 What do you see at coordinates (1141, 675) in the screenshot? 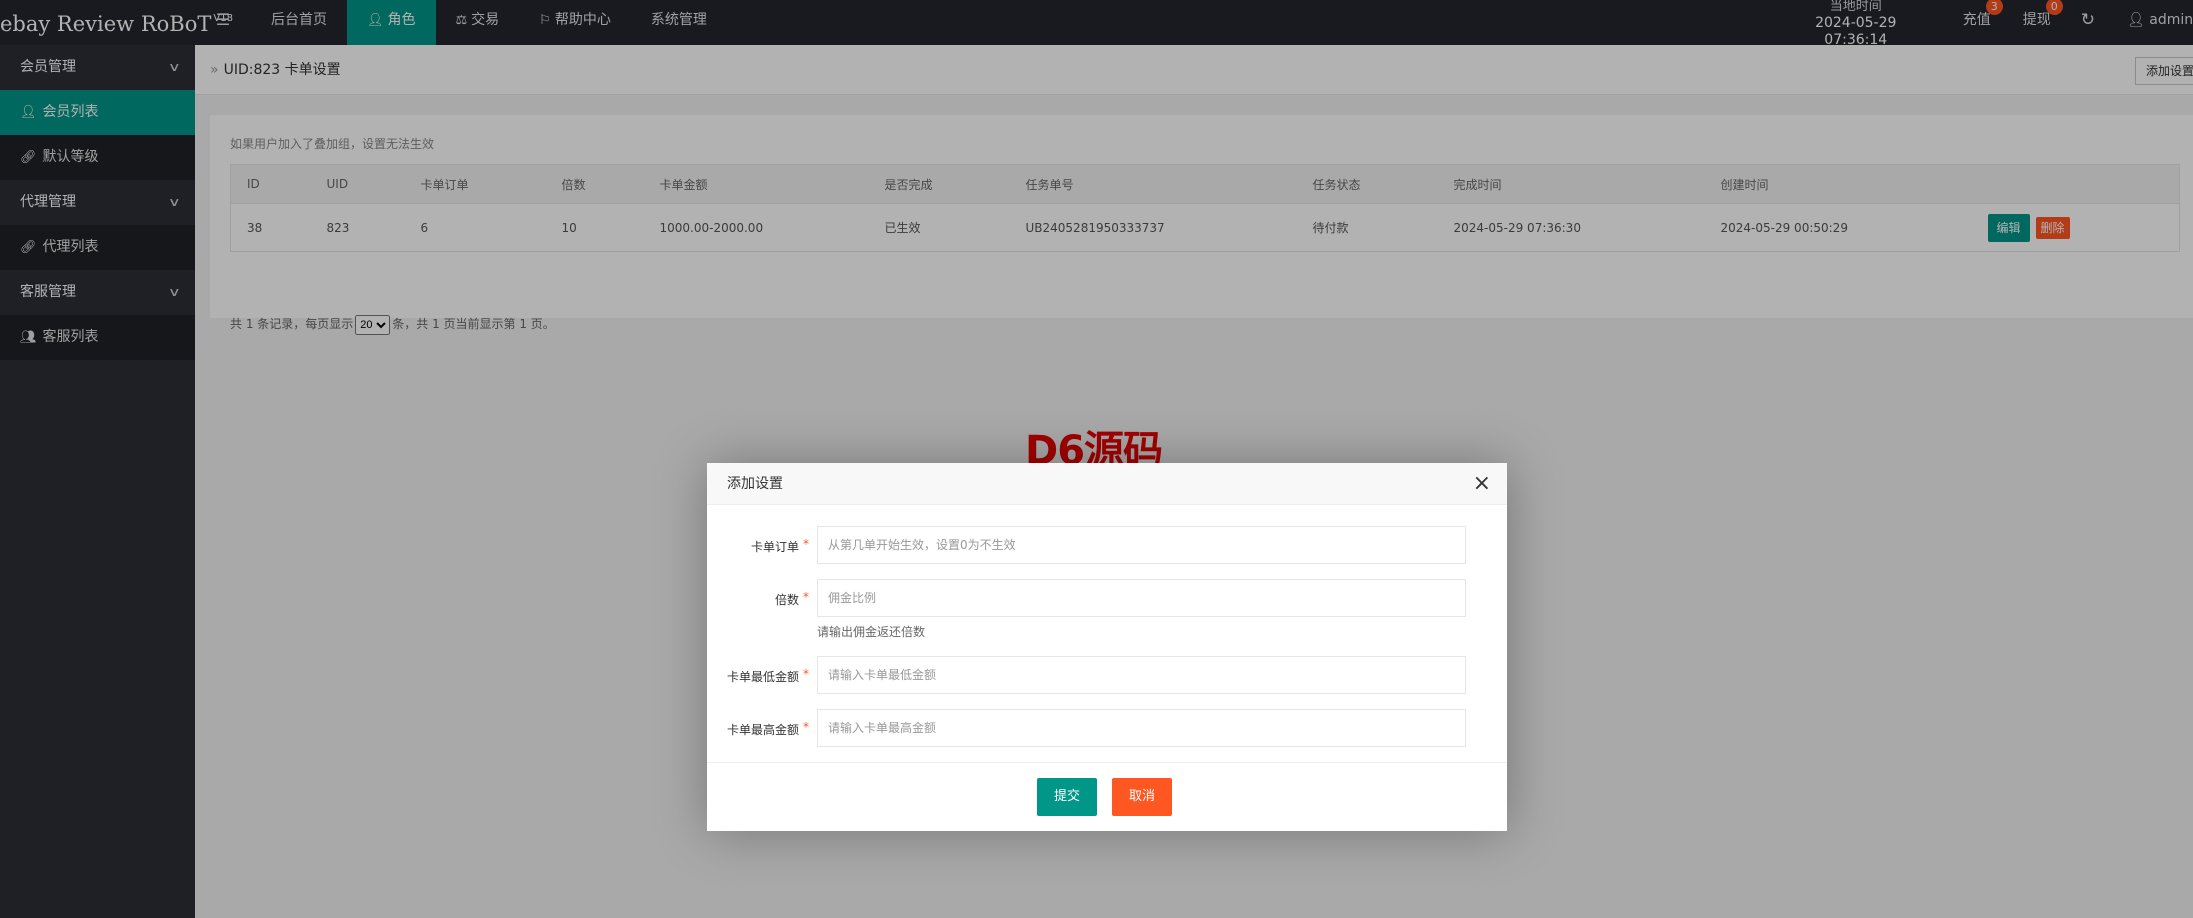
I see `min-amount-input` at bounding box center [1141, 675].